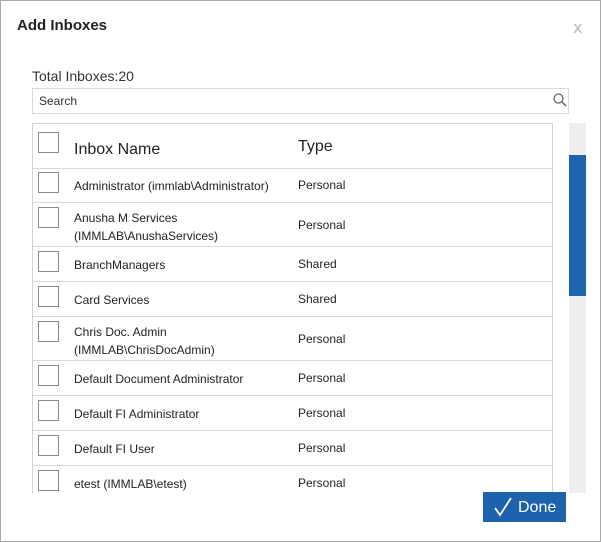  What do you see at coordinates (117, 149) in the screenshot?
I see `column-header-inbox-name: Inbox Name` at bounding box center [117, 149].